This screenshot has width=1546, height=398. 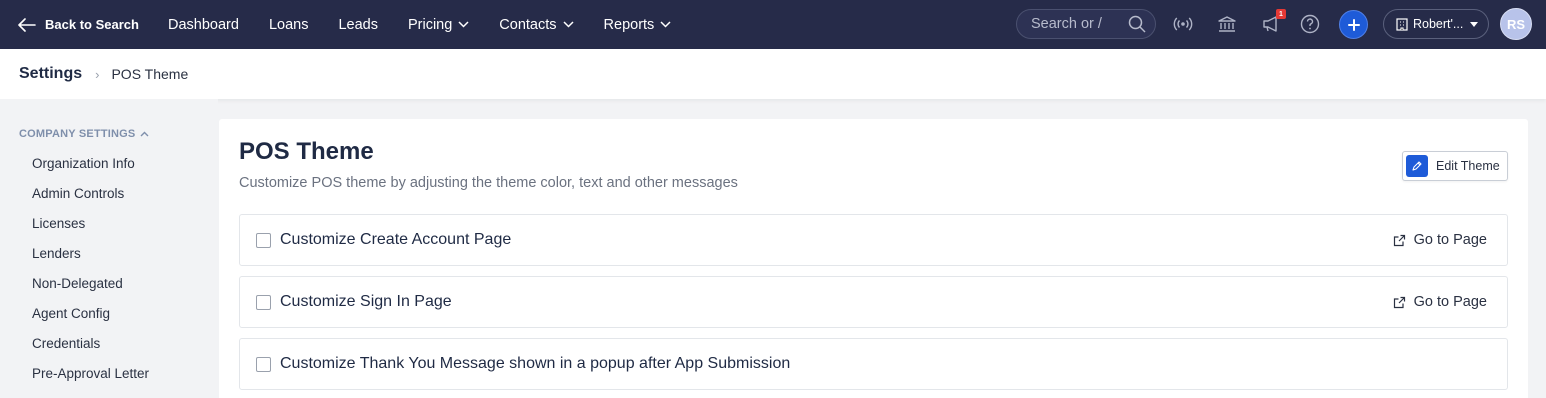 I want to click on sidebar-item-credentials: Credentials, so click(x=90, y=349).